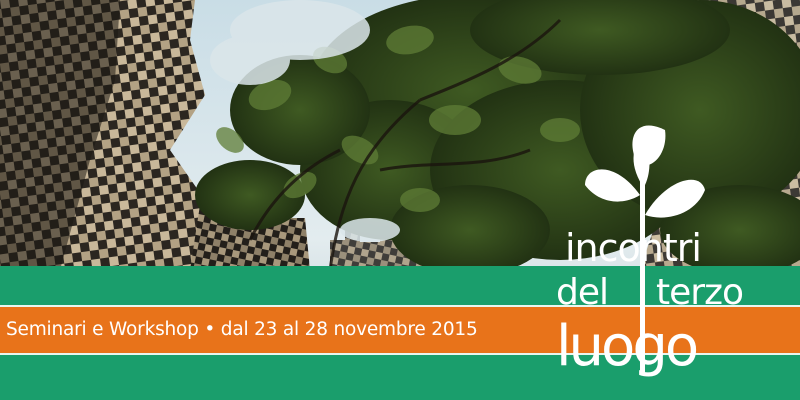 The height and width of the screenshot is (400, 800). I want to click on top-green-band, so click(400, 286).